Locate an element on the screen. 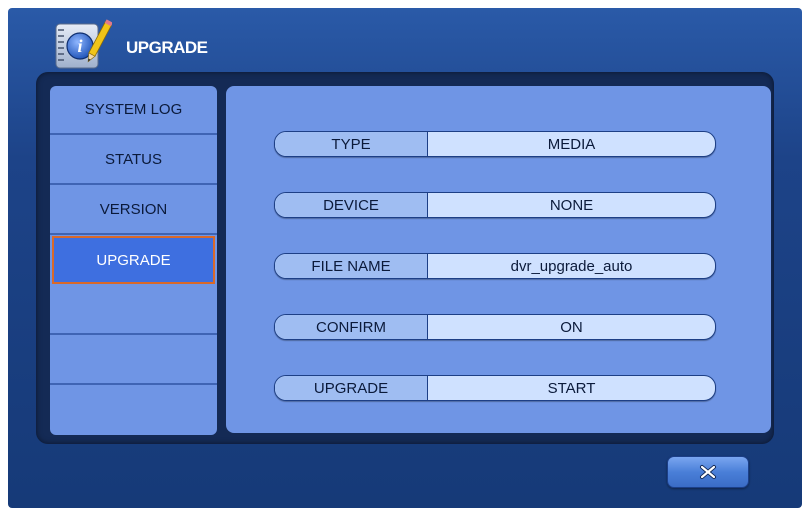 The width and height of the screenshot is (810, 510). sidebar-item-system-log: SYSTEM LOG is located at coordinates (133, 110).